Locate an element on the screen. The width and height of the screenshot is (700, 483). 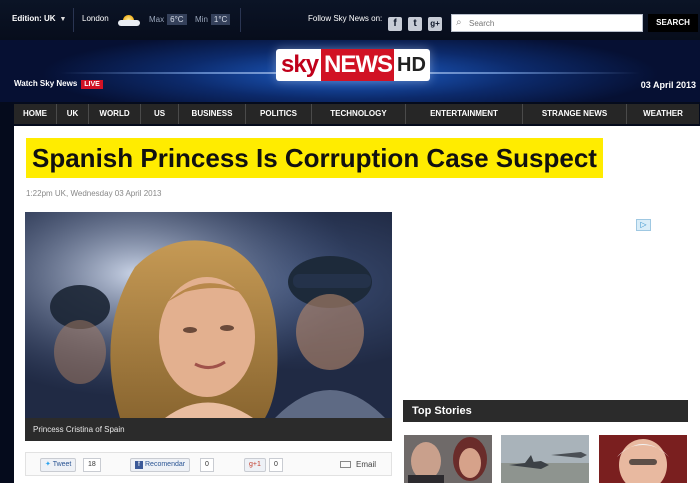
share-bar: ✦ Tweet 18 f Recomendar 0 g+1 0 Email is located at coordinates (208, 464).